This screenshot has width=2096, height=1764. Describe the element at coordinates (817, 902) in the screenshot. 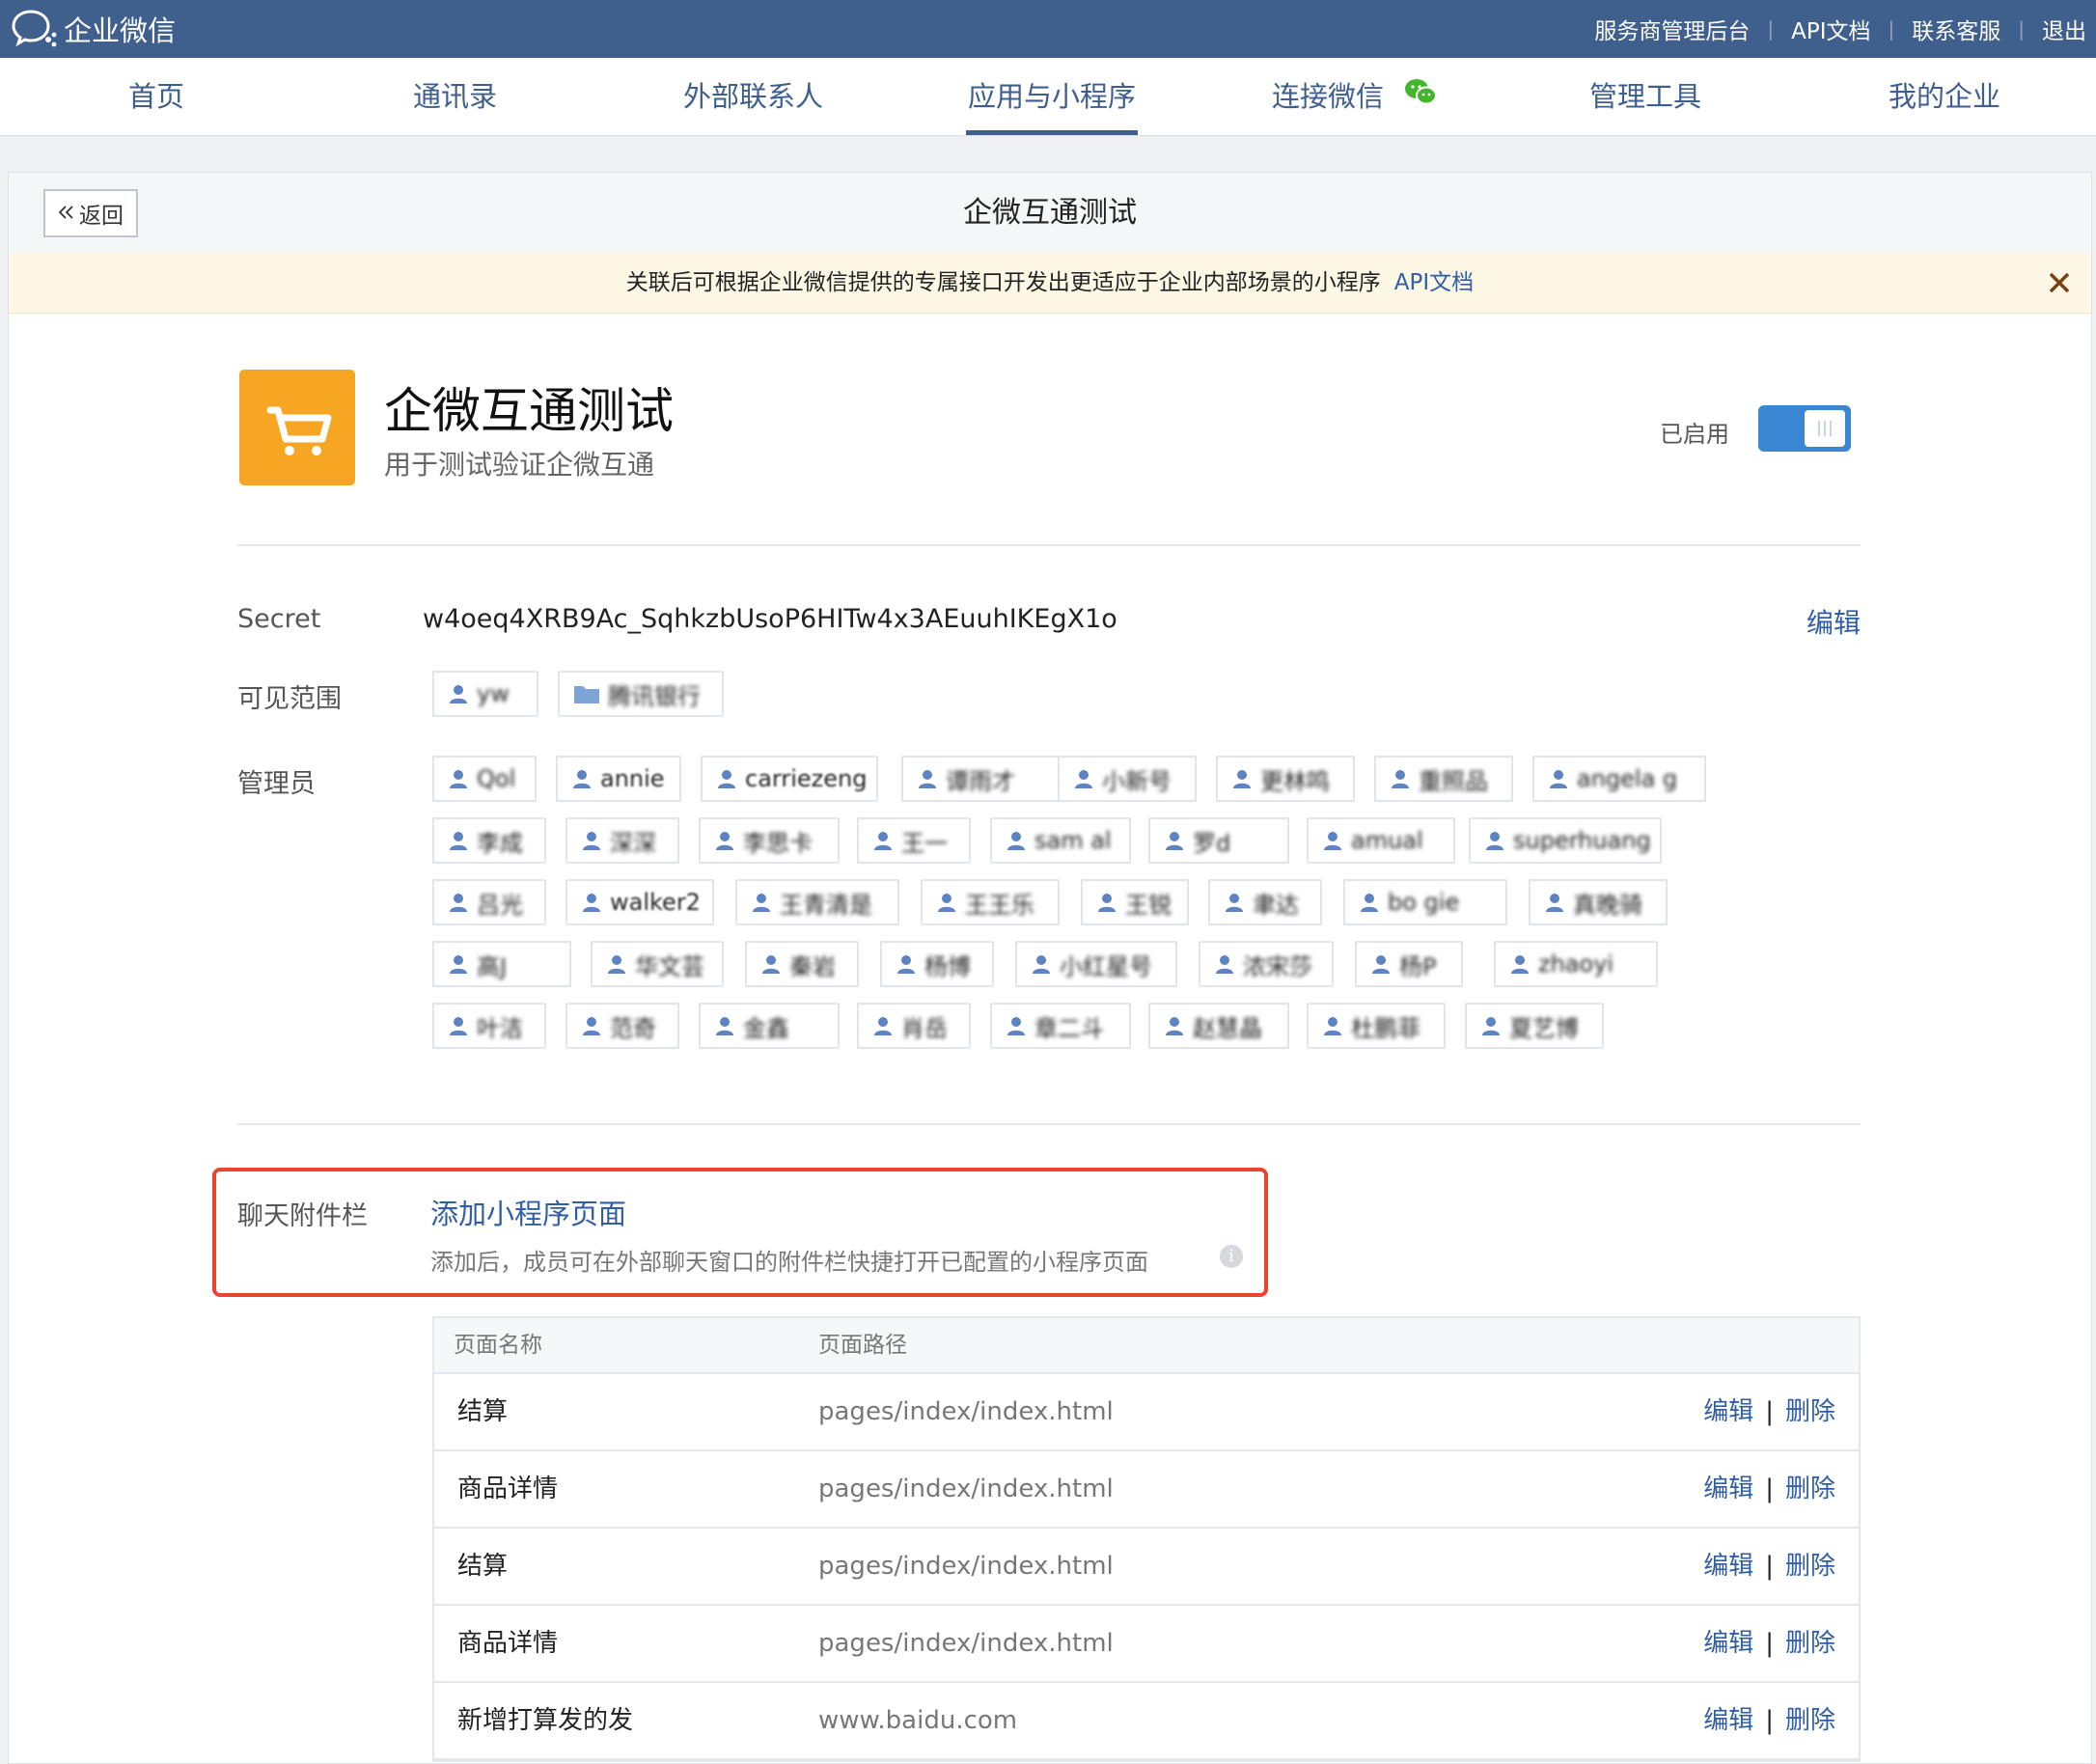

I see `admin-tag: 王青清是` at that location.